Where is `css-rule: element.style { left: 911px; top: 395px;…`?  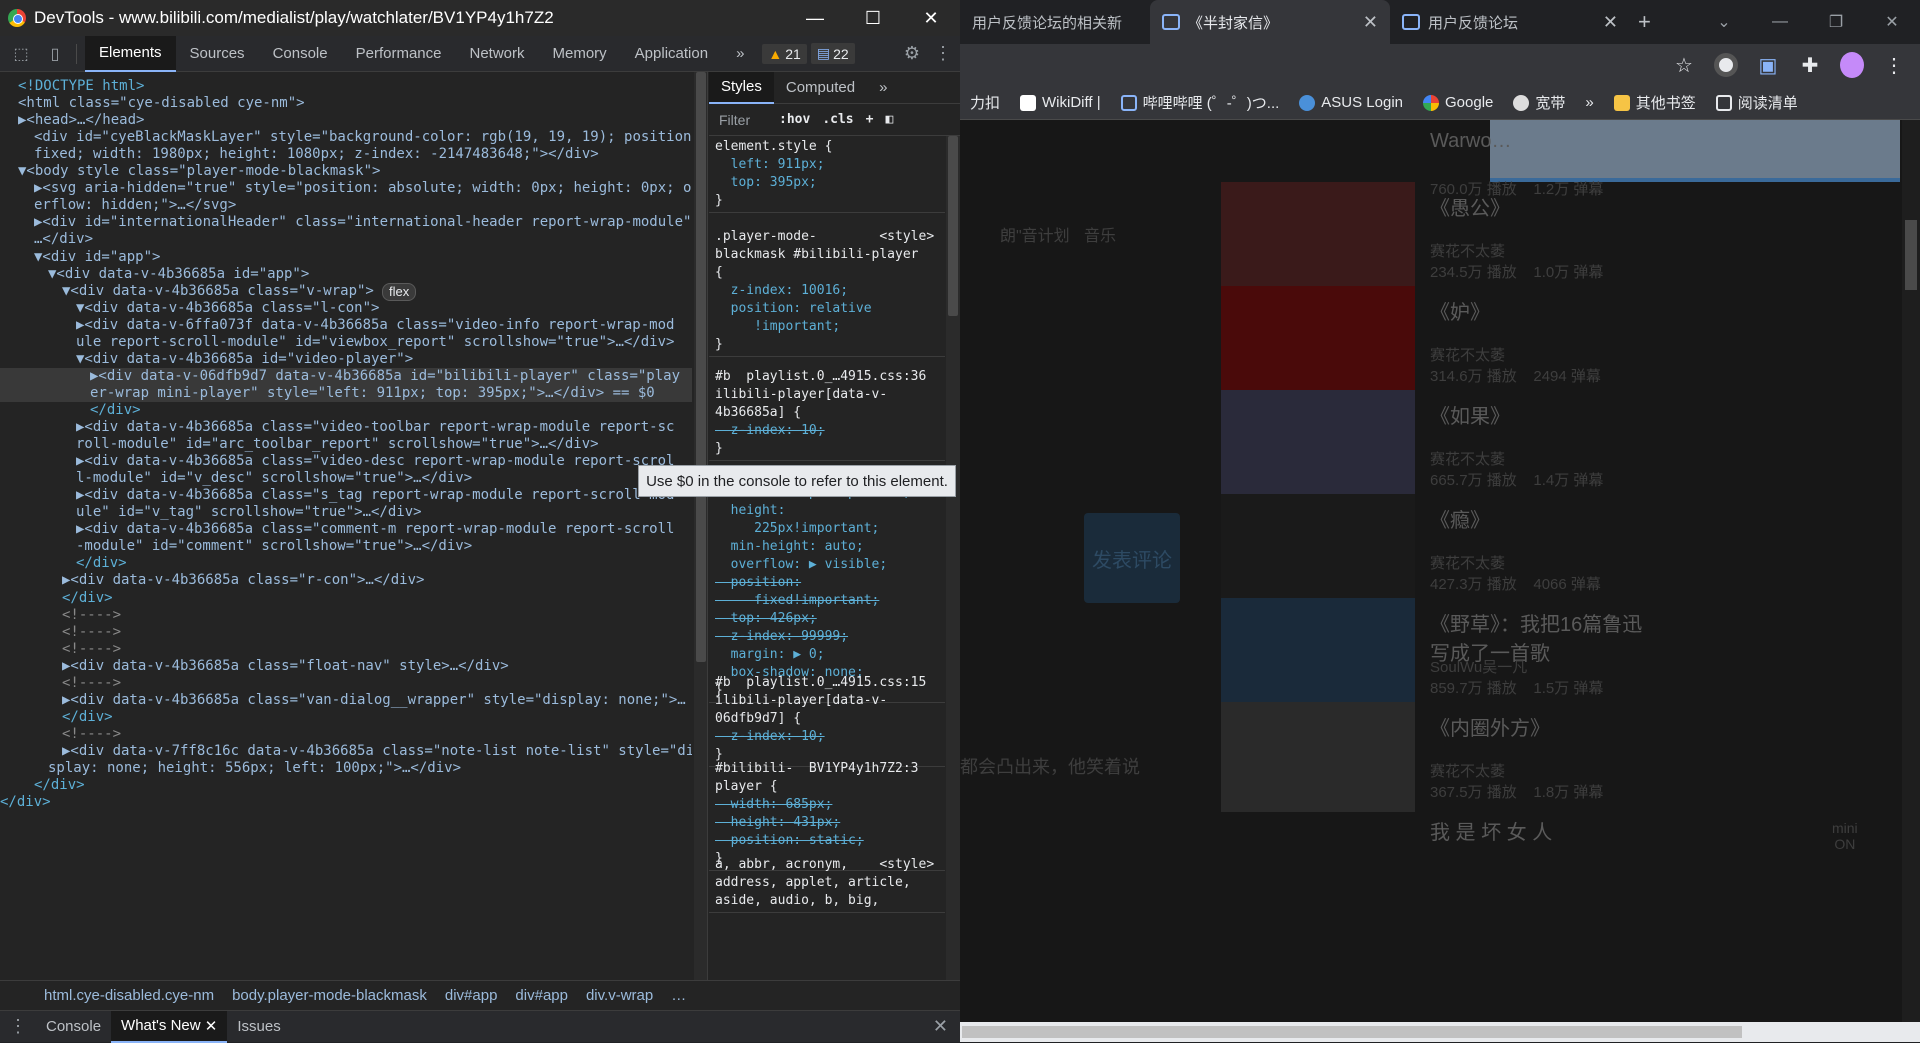 css-rule: element.style { left: 911px; top: 395px;… is located at coordinates (827, 174).